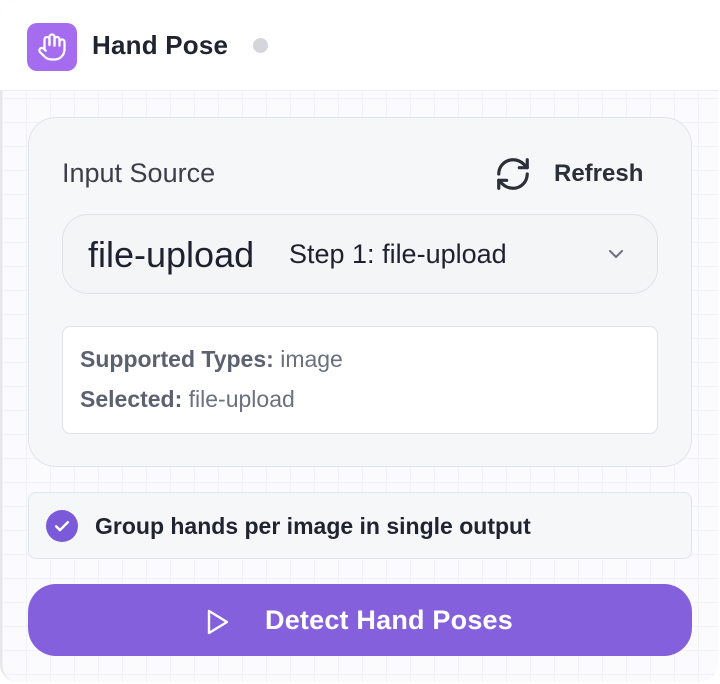 The image size is (720, 684). What do you see at coordinates (313, 526) in the screenshot?
I see `group-hands-label: Group hands per image in single output` at bounding box center [313, 526].